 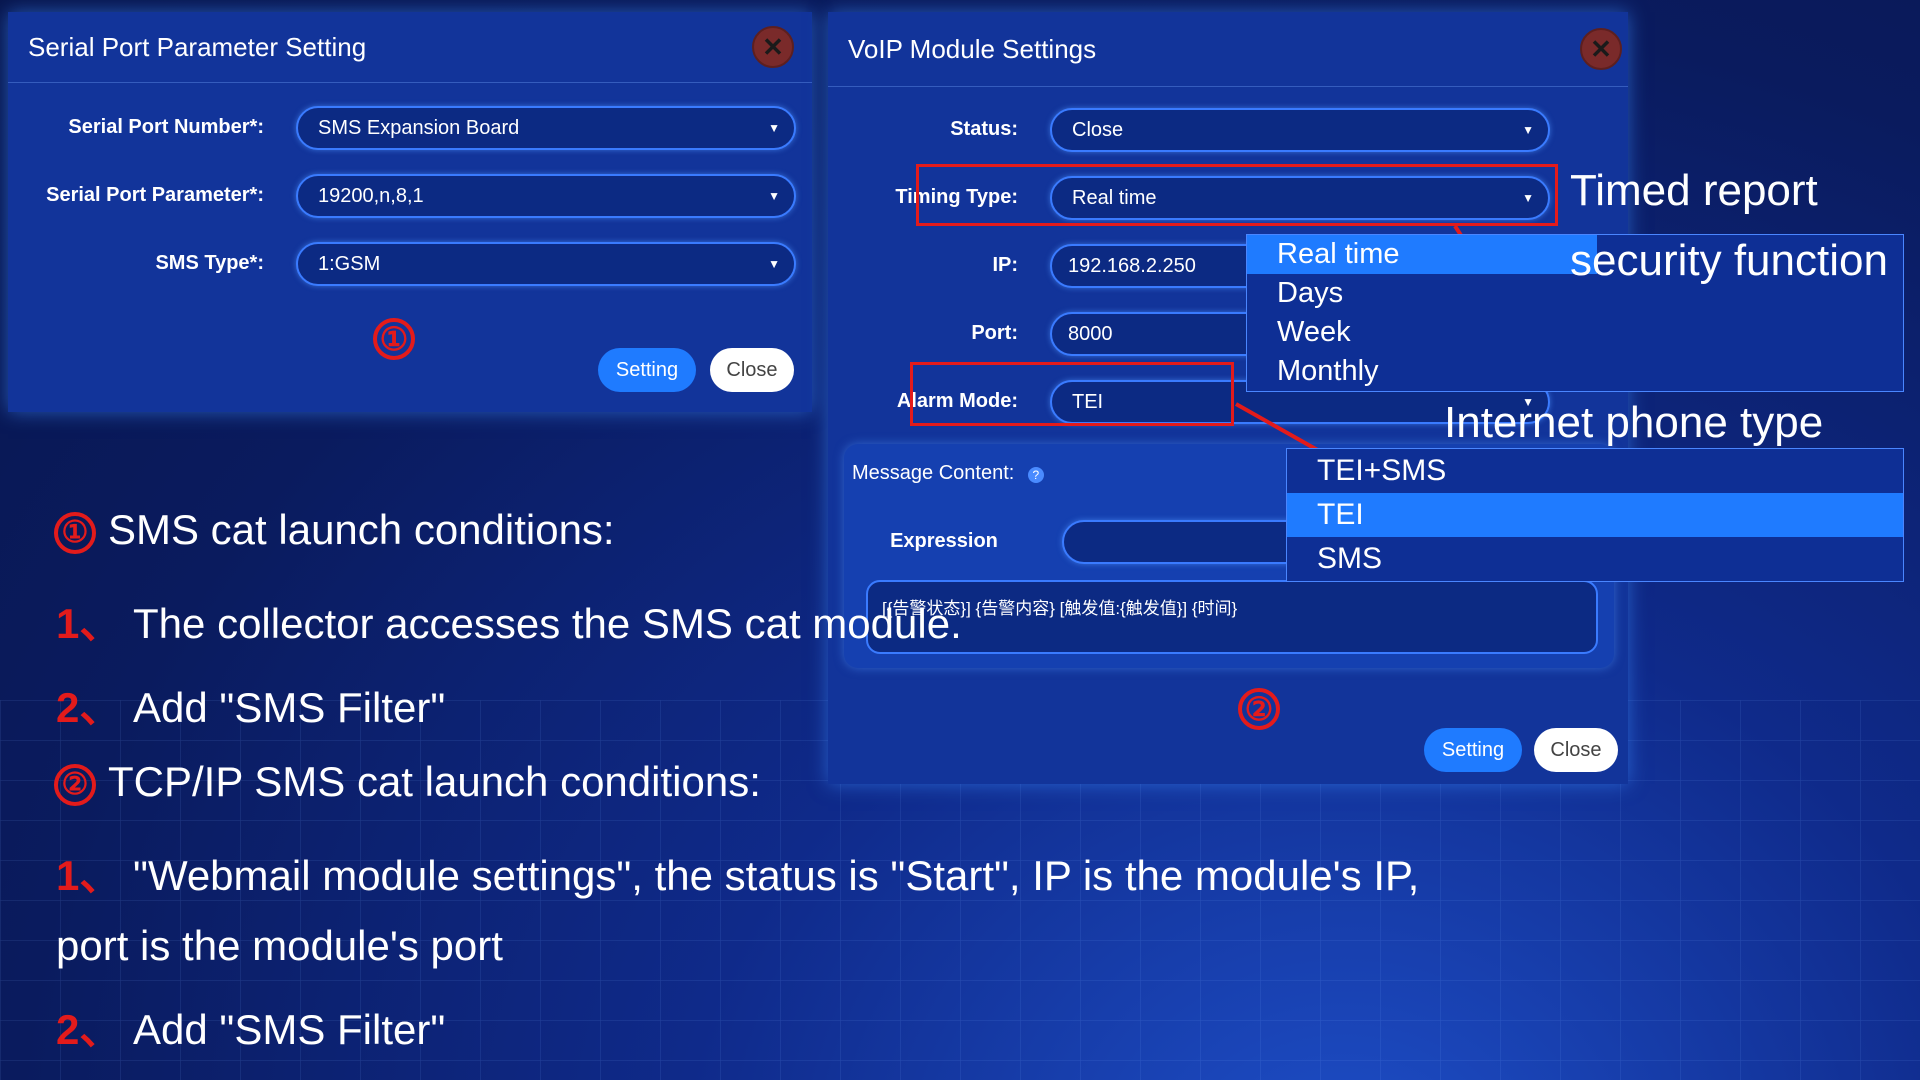 I want to click on message-content-header: Message Content: ?, so click(x=948, y=473).